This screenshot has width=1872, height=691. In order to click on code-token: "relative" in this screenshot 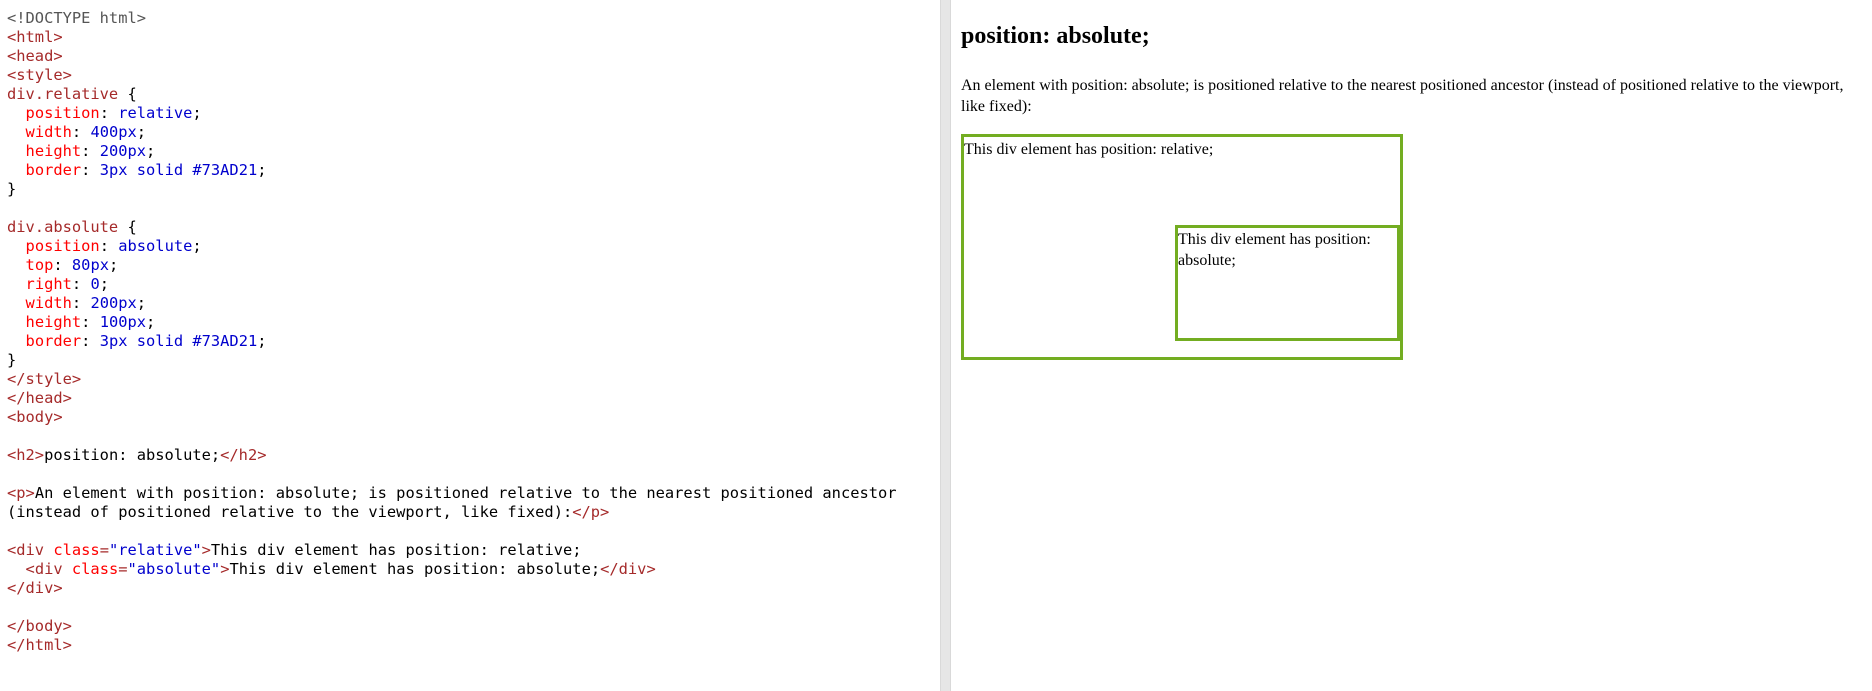, I will do `click(155, 550)`.